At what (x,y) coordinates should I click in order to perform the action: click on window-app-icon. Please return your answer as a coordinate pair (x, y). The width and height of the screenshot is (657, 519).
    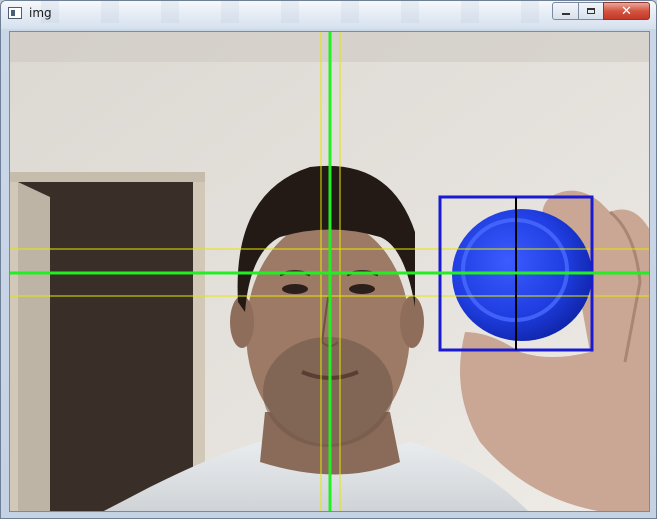
    Looking at the image, I should click on (15, 13).